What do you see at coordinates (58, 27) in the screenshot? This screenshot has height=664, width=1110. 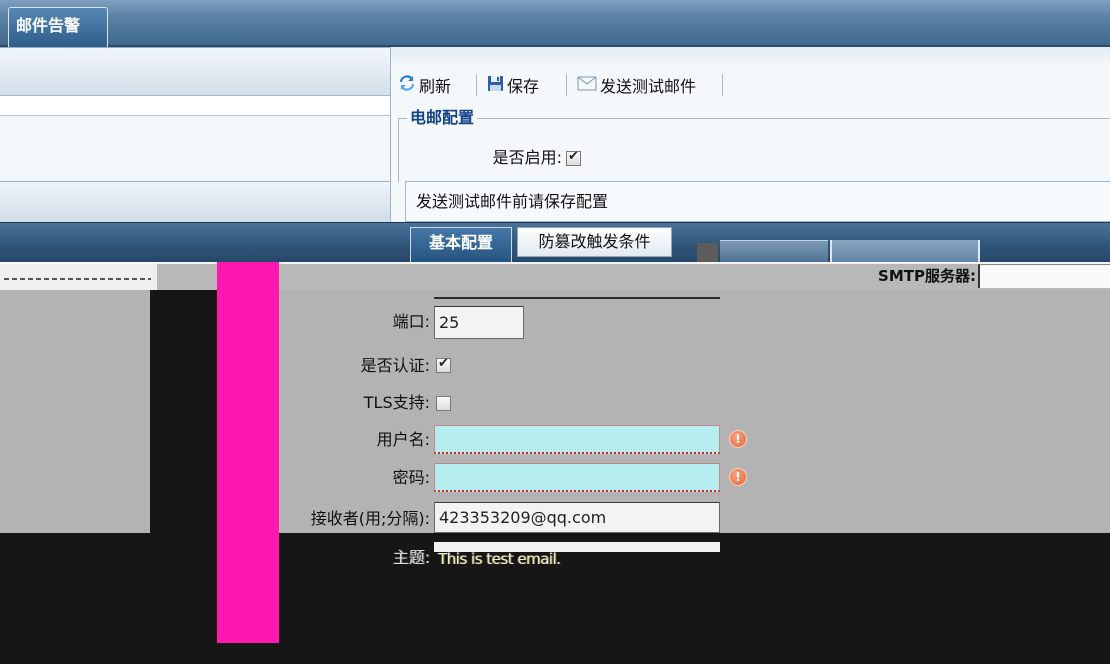 I see `tab-mail-alert: 邮件告警` at bounding box center [58, 27].